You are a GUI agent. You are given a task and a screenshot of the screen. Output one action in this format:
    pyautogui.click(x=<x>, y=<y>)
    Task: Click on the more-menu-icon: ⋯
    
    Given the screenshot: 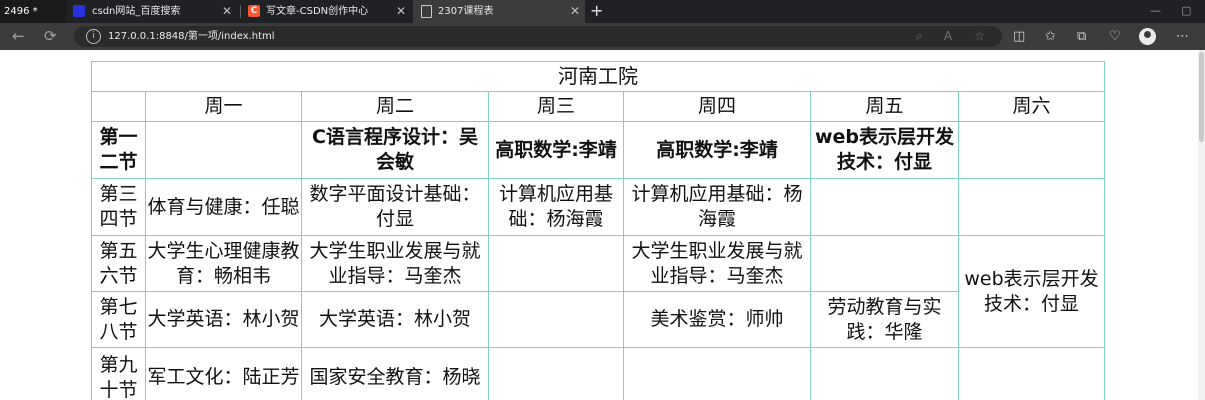 What is the action you would take?
    pyautogui.click(x=1182, y=36)
    